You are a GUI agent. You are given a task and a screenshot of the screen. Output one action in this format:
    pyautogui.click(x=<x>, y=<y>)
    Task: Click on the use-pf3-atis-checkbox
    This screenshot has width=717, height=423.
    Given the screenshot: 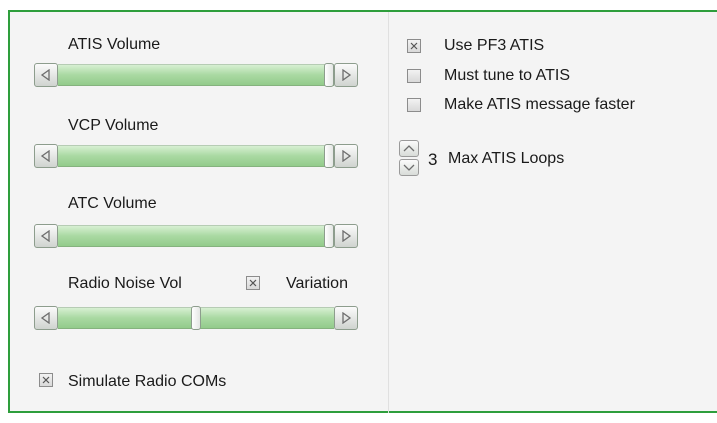 What is the action you would take?
    pyautogui.click(x=414, y=46)
    